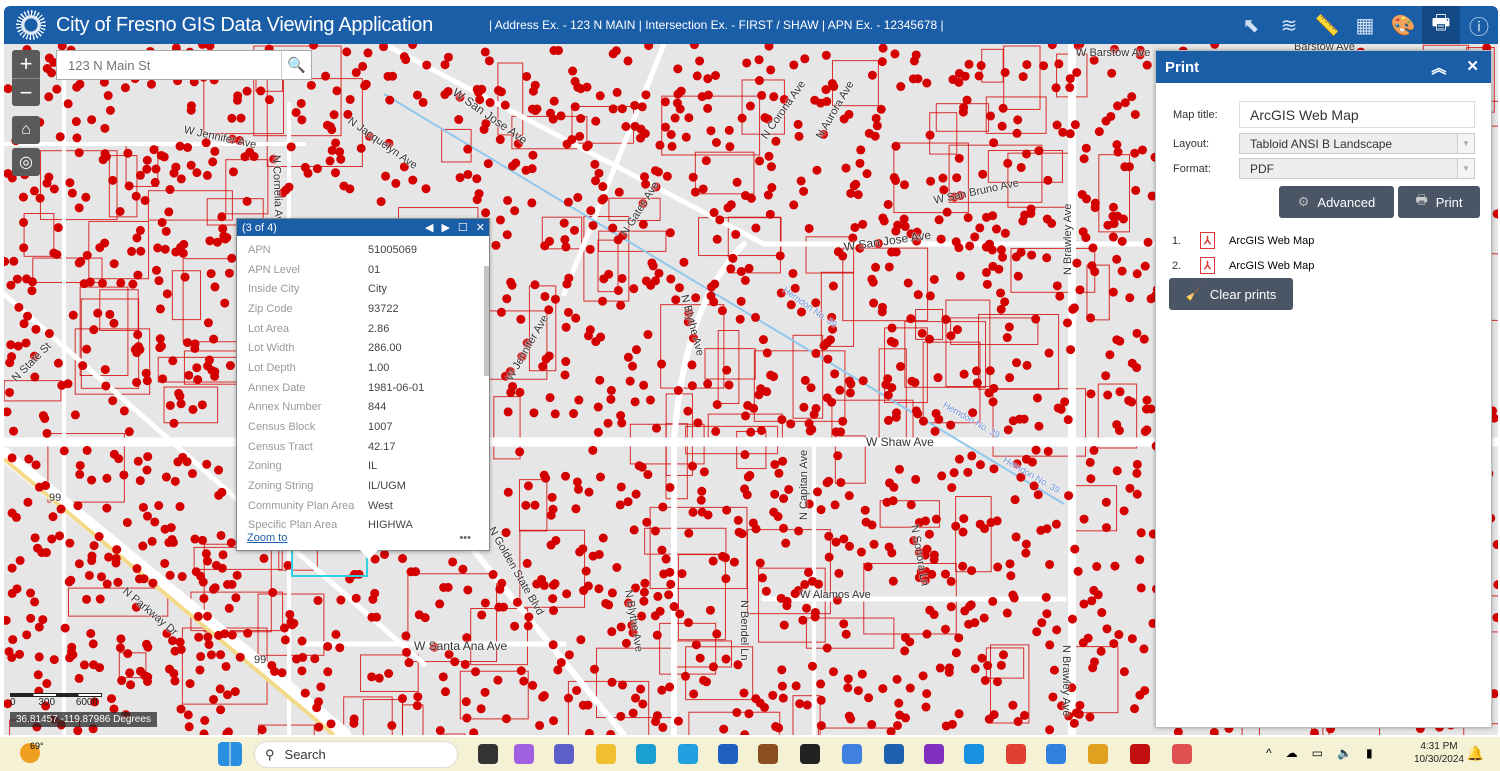  I want to click on weather-temp: 69°, so click(37, 746).